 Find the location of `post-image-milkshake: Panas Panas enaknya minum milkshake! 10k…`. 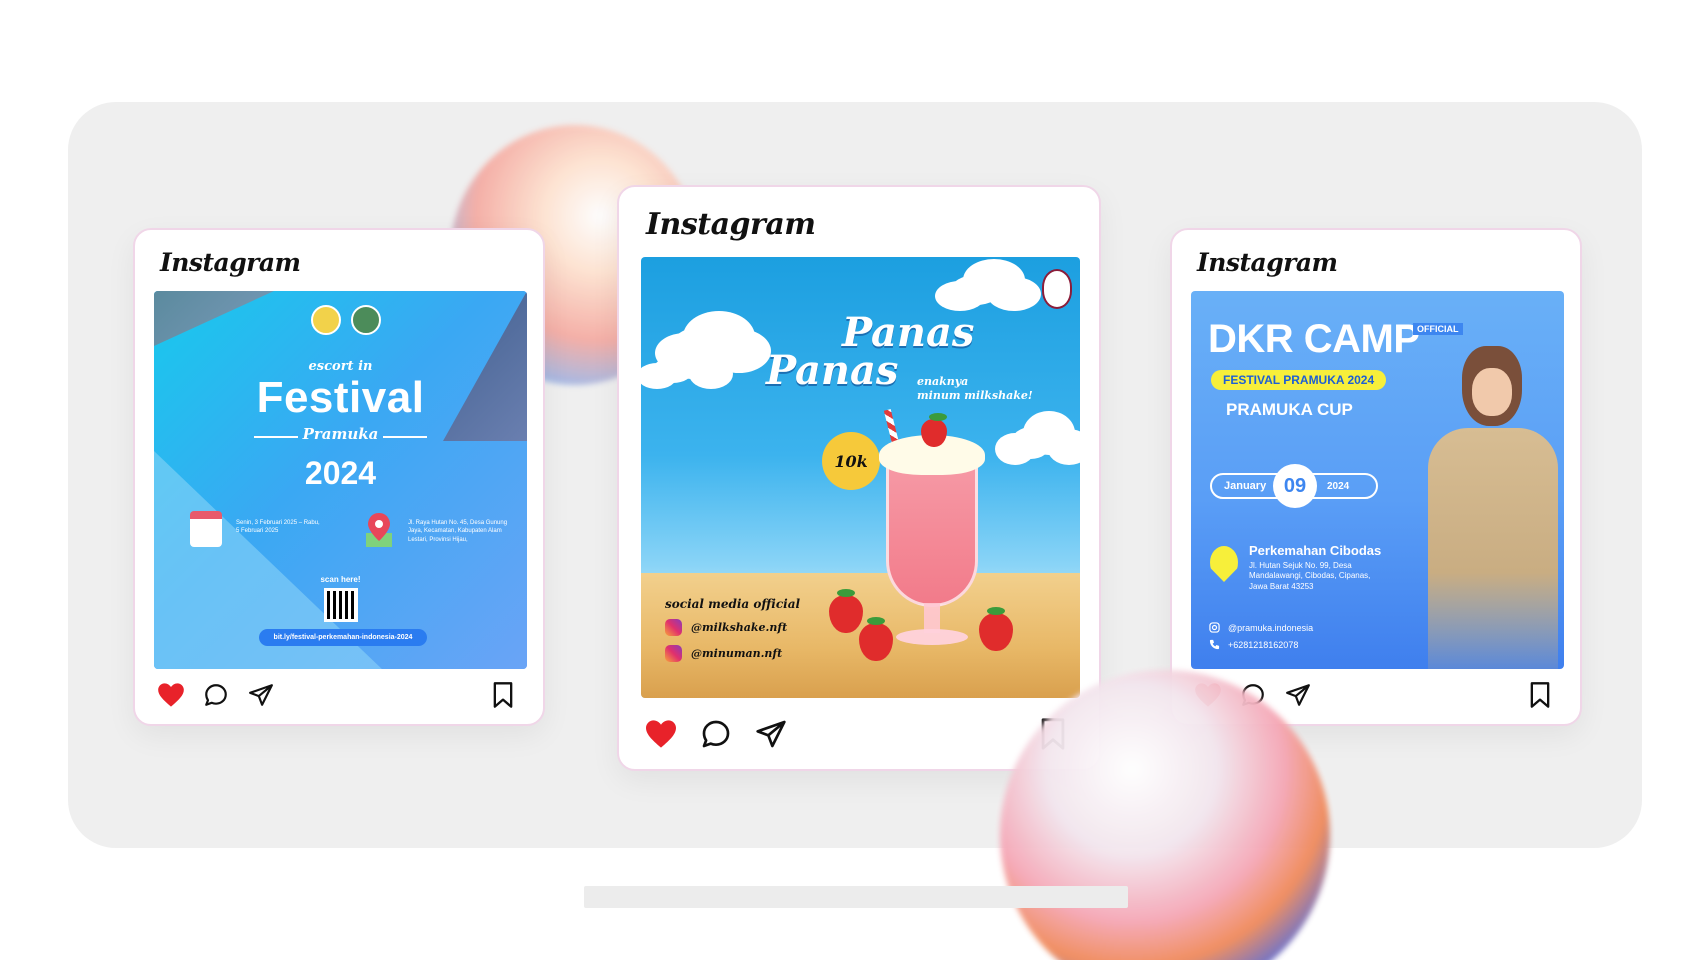

post-image-milkshake: Panas Panas enaknya minum milkshake! 10k… is located at coordinates (860, 477).